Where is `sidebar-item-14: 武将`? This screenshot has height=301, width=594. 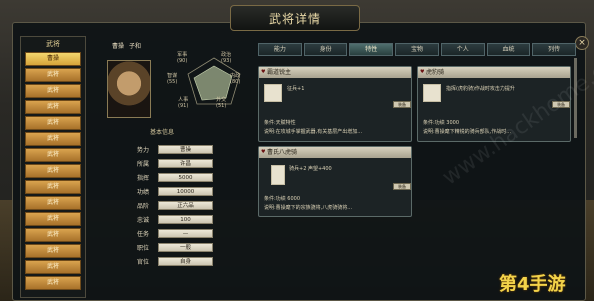 sidebar-item-14: 武将 is located at coordinates (53, 283).